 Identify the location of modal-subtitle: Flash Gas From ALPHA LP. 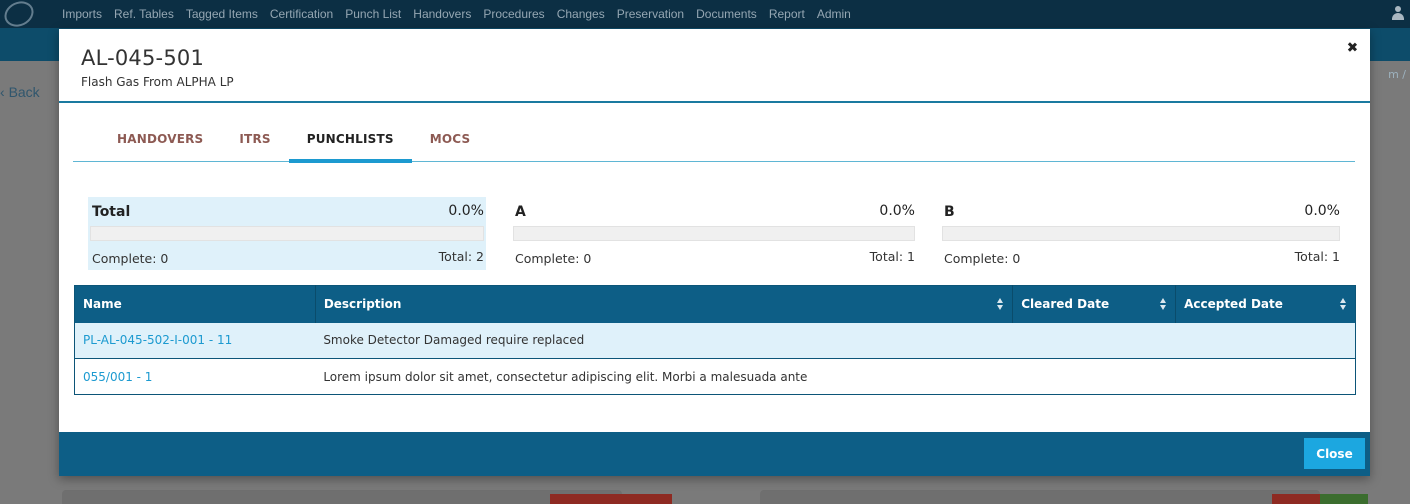
(157, 82).